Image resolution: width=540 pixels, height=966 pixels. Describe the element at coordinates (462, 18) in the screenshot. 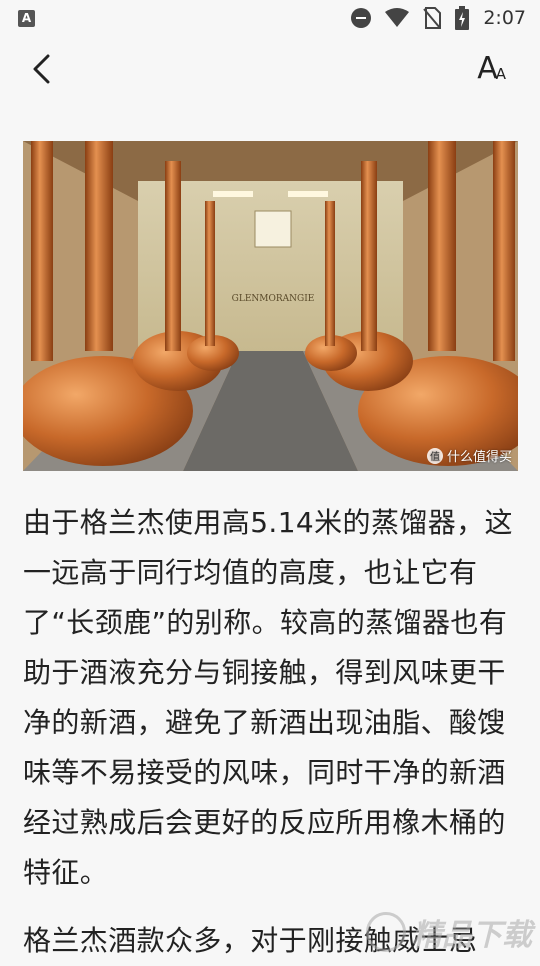

I see `battery-charging-icon` at that location.